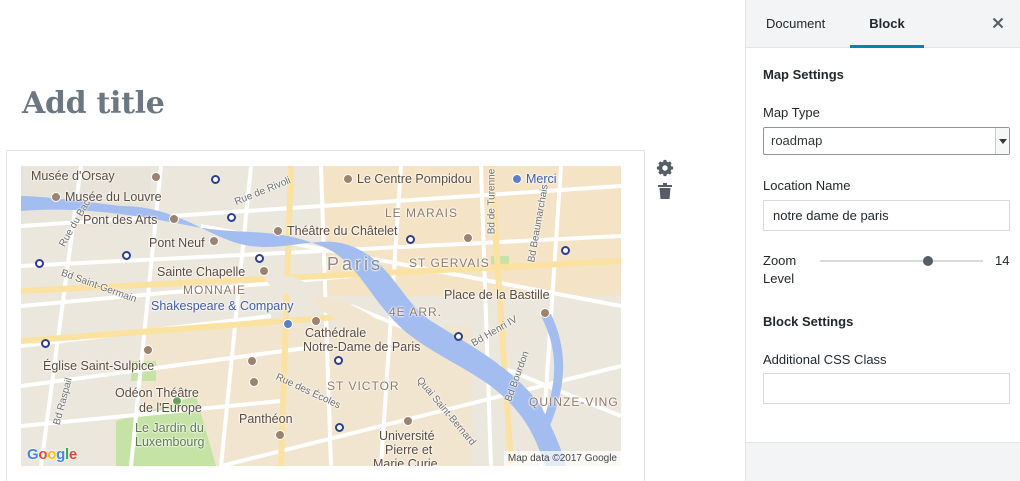 The image size is (1020, 481). I want to click on map-label-eglise-st-sulpice: Église Saint-Sulpice, so click(99, 366).